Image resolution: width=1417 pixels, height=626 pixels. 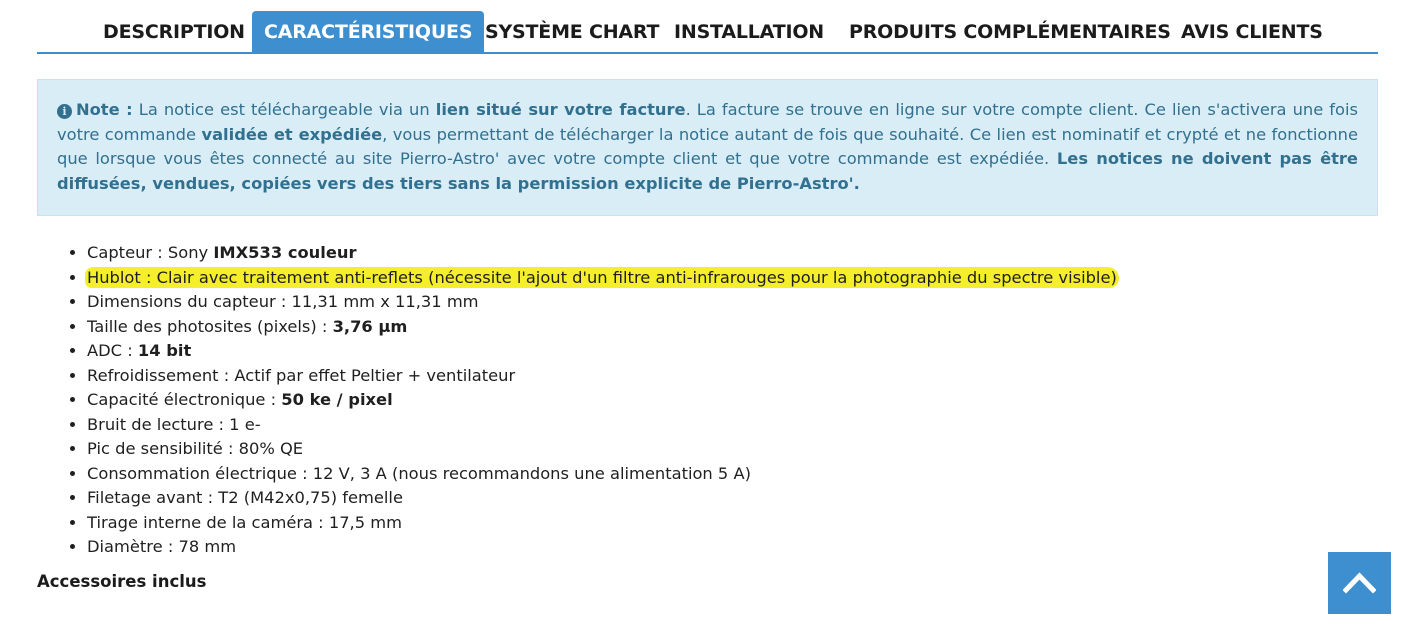 I want to click on info-circle-icon: i, so click(x=64, y=111).